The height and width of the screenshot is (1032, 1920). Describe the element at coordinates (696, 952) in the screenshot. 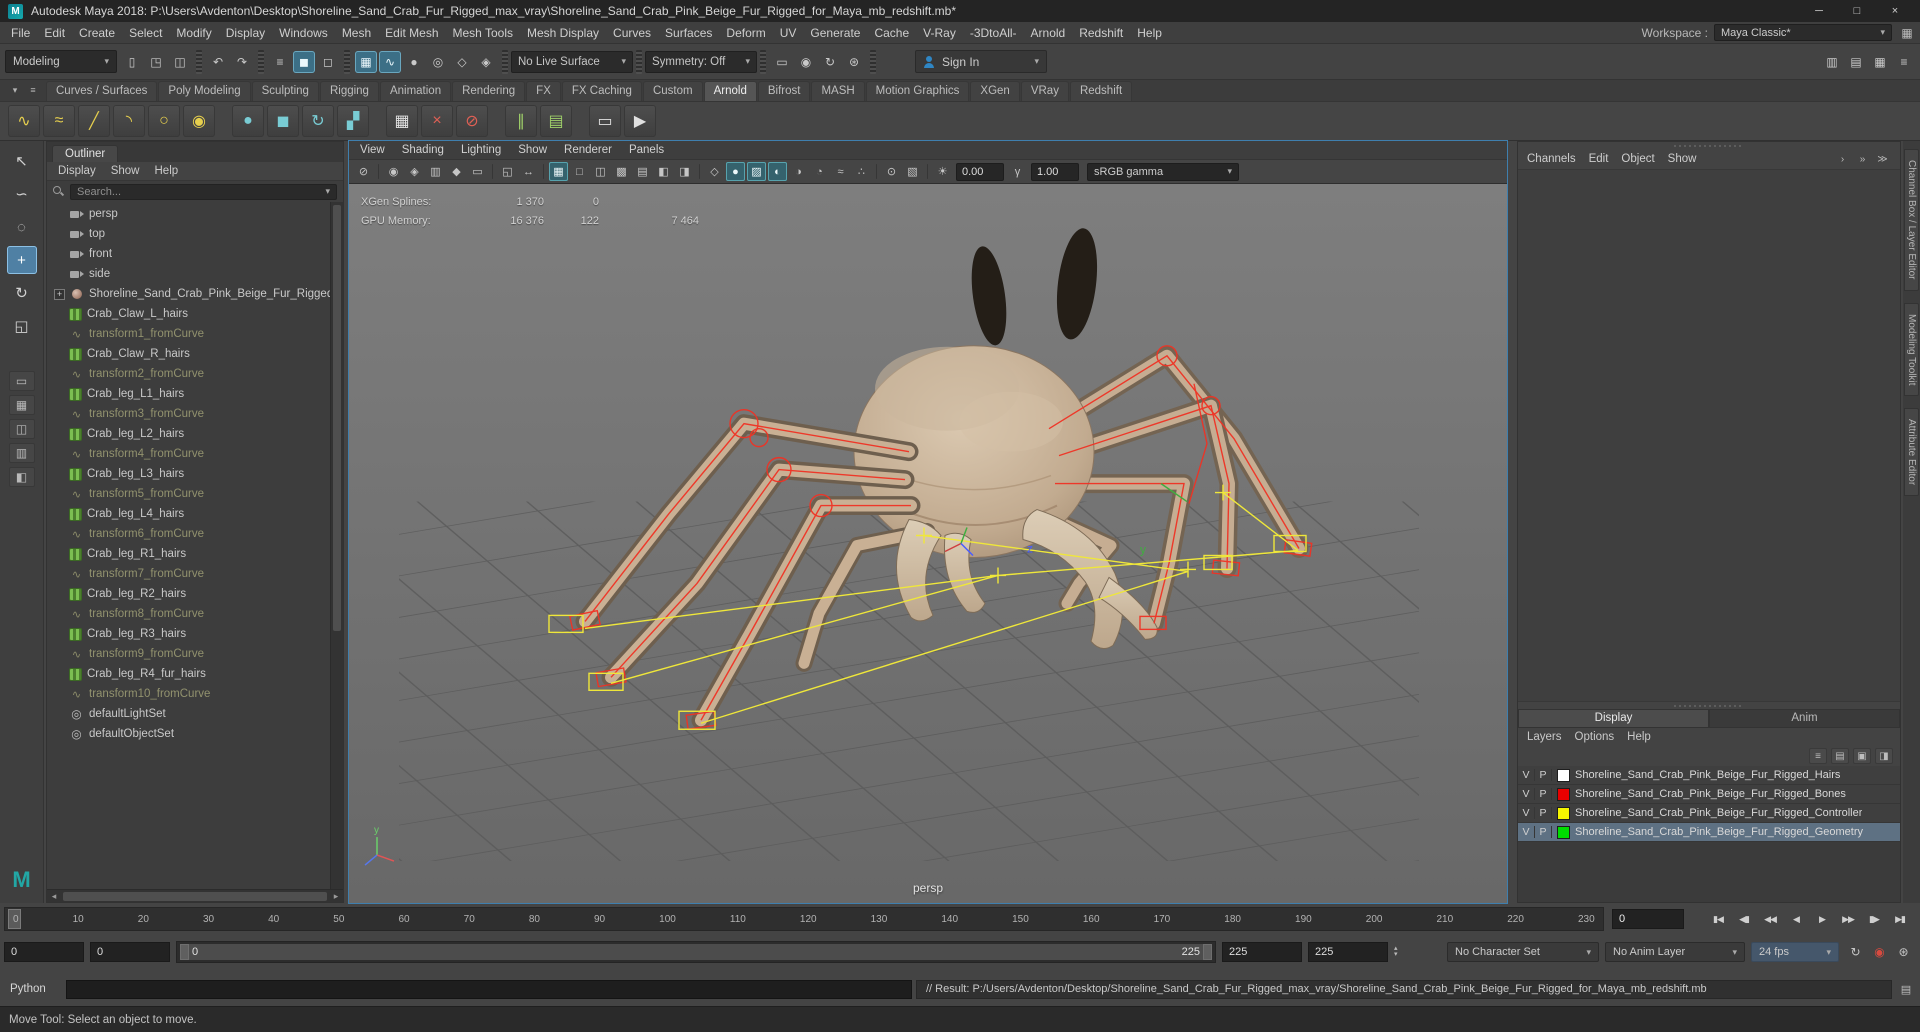

I see `playback-range-bar: 0 225` at that location.